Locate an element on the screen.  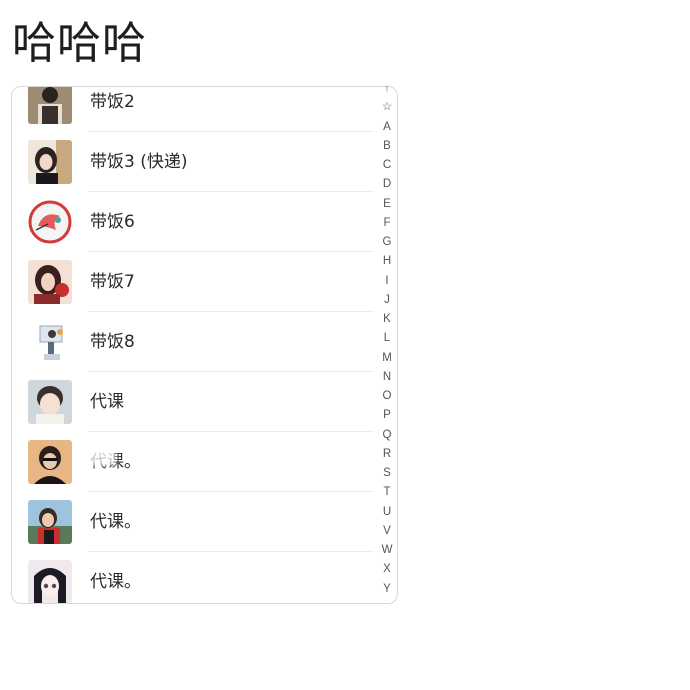
alphabet-index-bar: ↑ ☆ A B C D E F G H I J K L M N O P Q R S T U V W X Y is located at coordinates (387, 345).